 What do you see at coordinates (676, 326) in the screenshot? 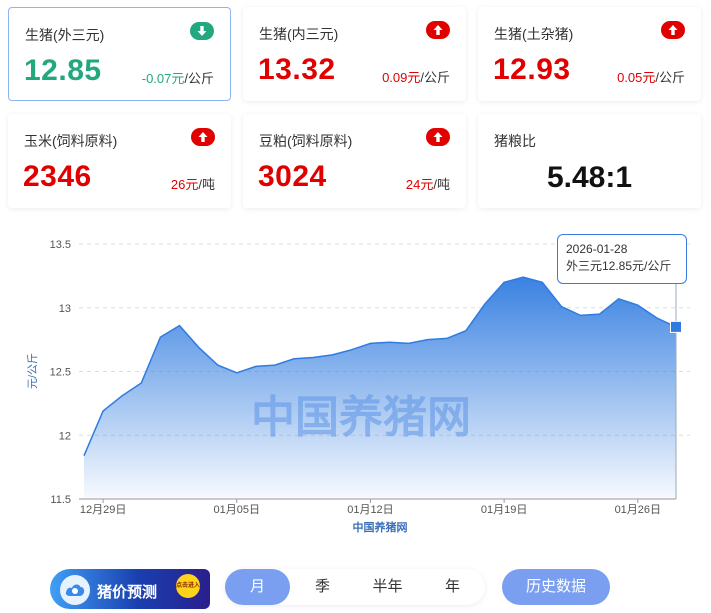
I see `hover-point` at bounding box center [676, 326].